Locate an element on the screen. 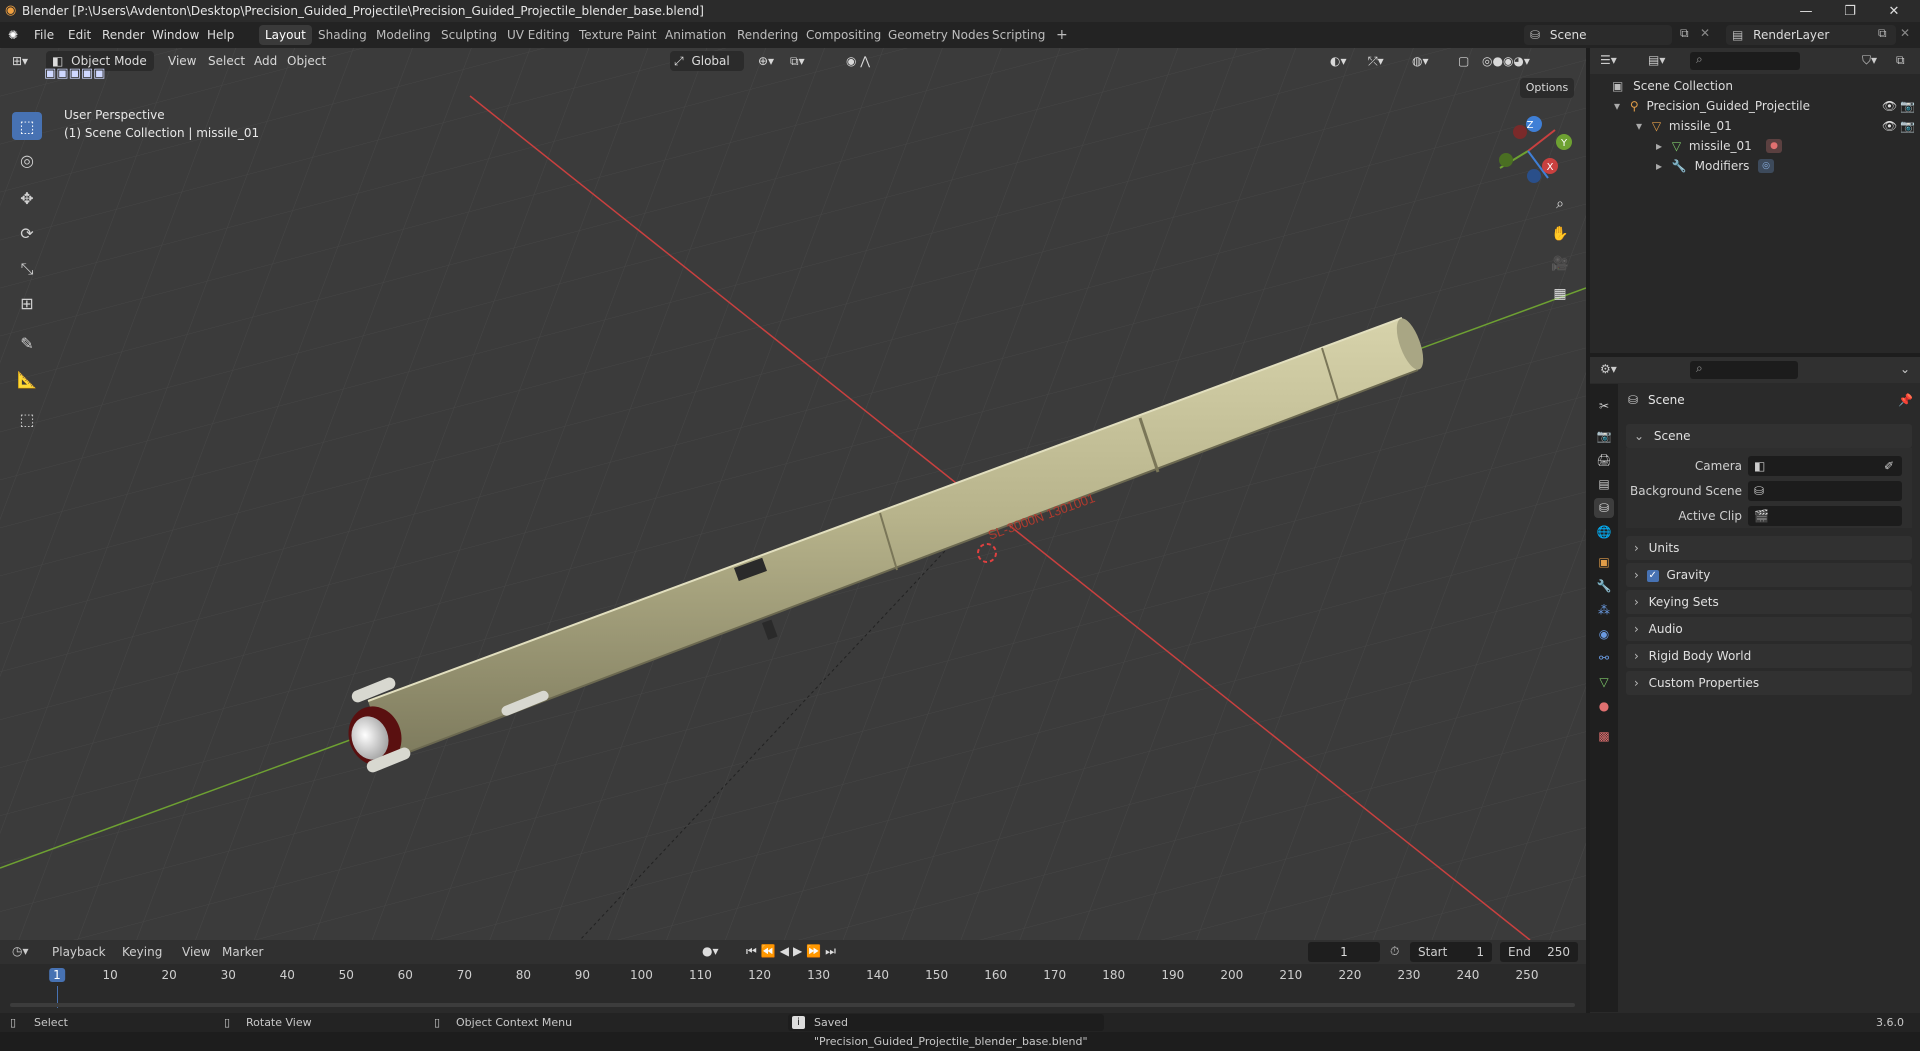  cursor-tool: ◎ is located at coordinates (27, 160).